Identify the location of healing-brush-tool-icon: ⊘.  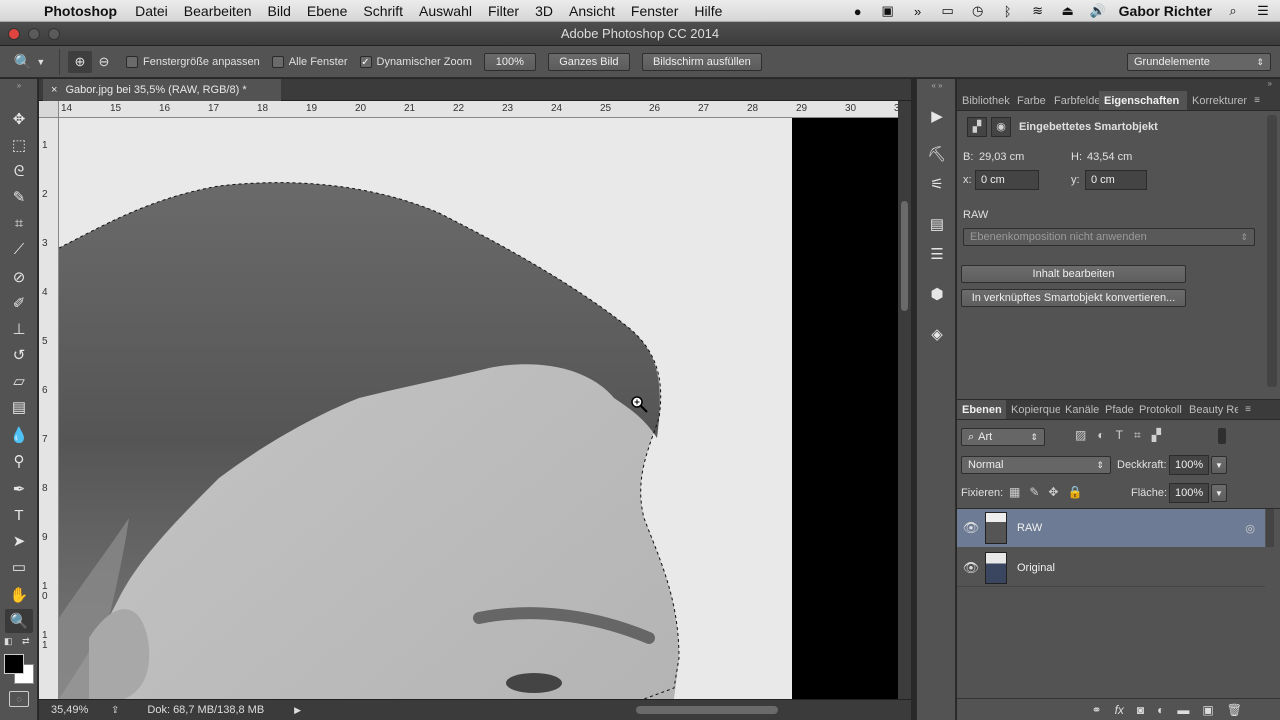
(19, 277).